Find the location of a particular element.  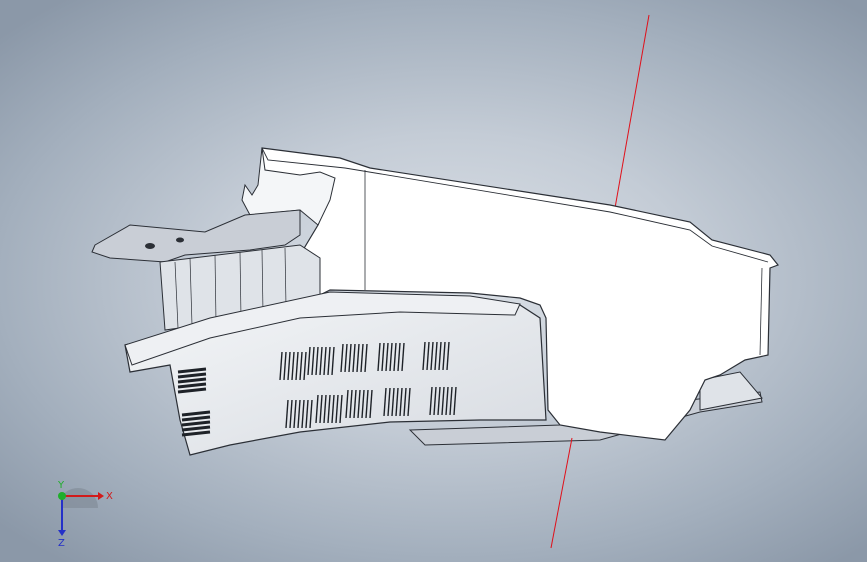

z-axis-label: Z is located at coordinates (61, 543).